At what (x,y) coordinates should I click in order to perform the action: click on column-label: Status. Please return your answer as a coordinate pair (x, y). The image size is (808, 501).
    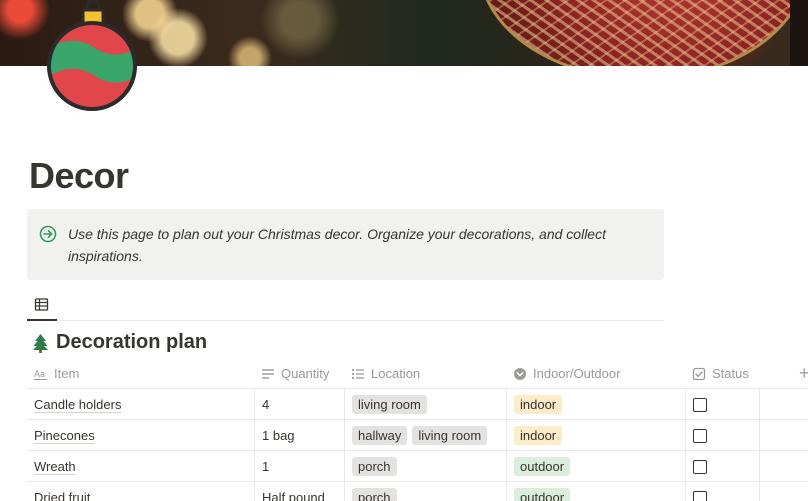
    Looking at the image, I should click on (730, 373).